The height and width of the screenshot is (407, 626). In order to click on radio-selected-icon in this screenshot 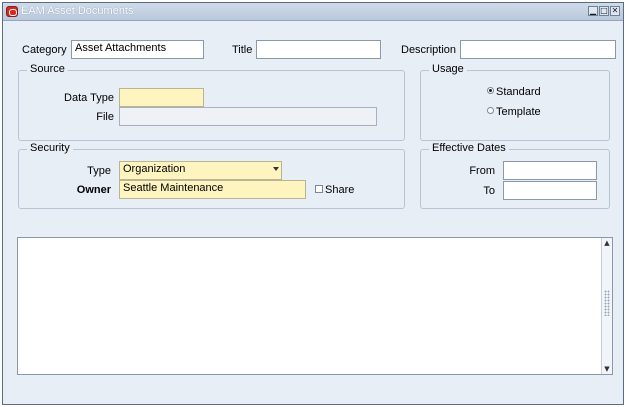, I will do `click(490, 90)`.